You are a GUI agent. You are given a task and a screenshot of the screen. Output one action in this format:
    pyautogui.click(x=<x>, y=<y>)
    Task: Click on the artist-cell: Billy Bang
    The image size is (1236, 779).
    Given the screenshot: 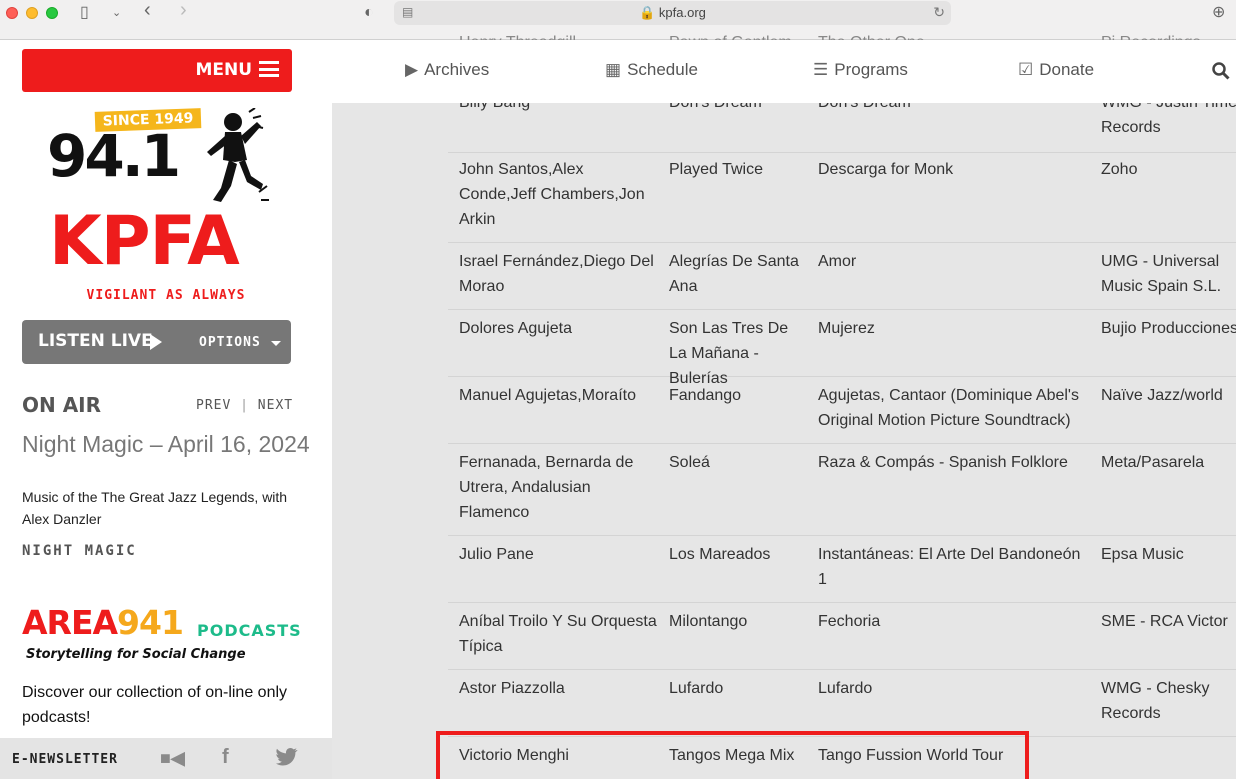 What is the action you would take?
    pyautogui.click(x=559, y=109)
    